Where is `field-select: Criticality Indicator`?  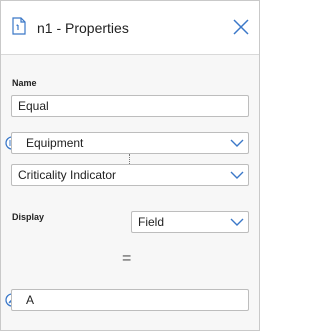 field-select: Criticality Indicator is located at coordinates (130, 175).